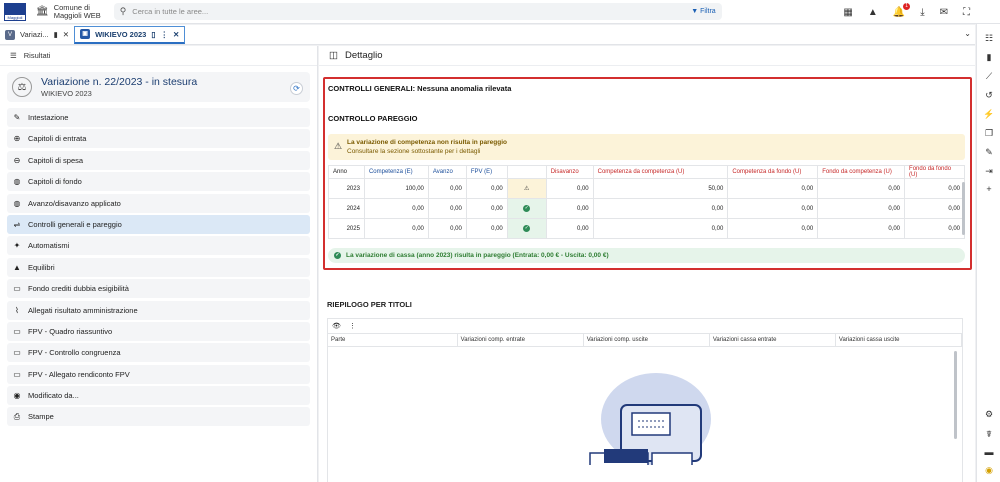 This screenshot has width=1000, height=482. Describe the element at coordinates (77, 11) in the screenshot. I see `app-name: Comune di Maggioli WEB` at that location.